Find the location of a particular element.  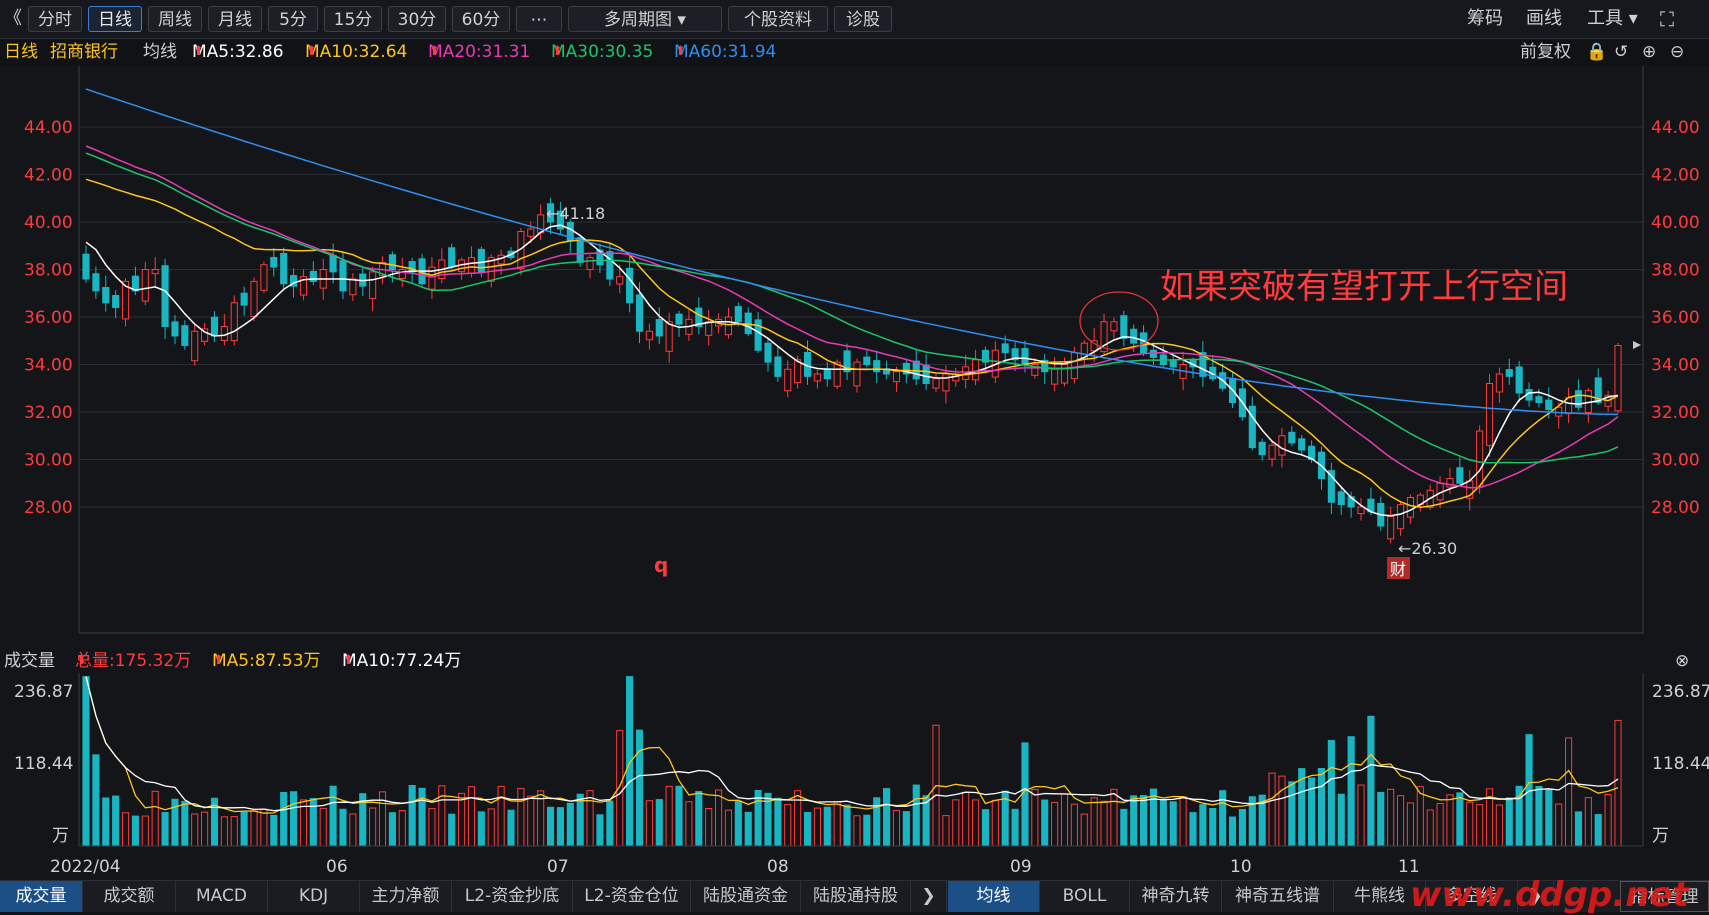

tab-five-lines: 神奇五线谱 is located at coordinates (1278, 896).